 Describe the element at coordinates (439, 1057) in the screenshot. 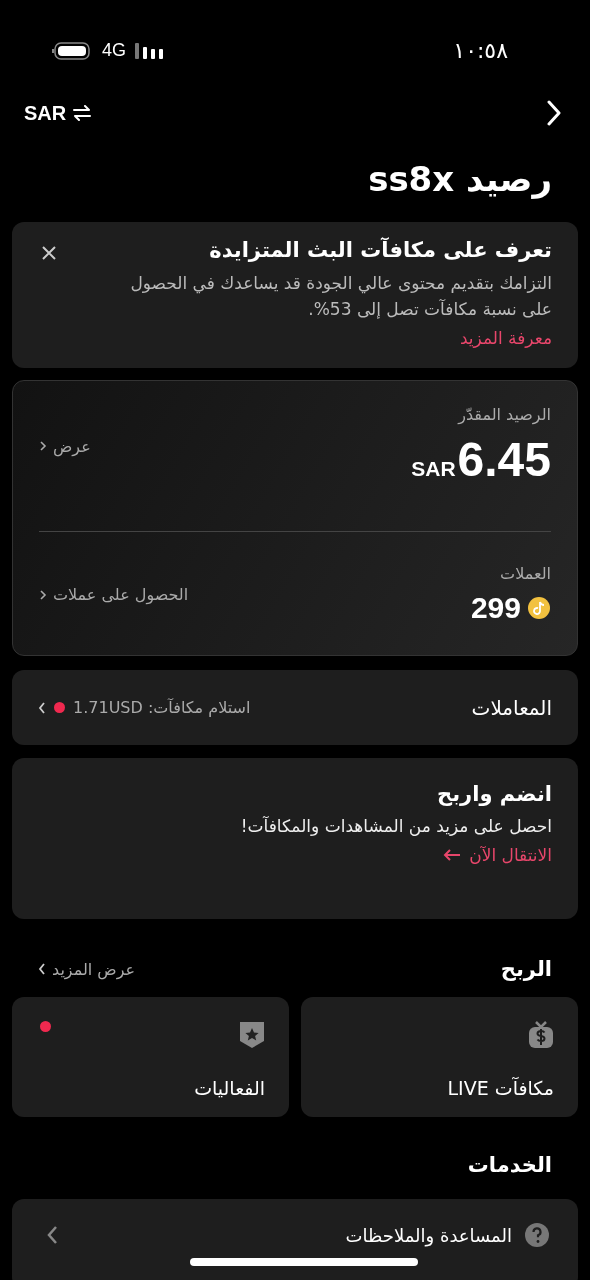

I see `earnings-tile: مكافآت LIVE` at that location.